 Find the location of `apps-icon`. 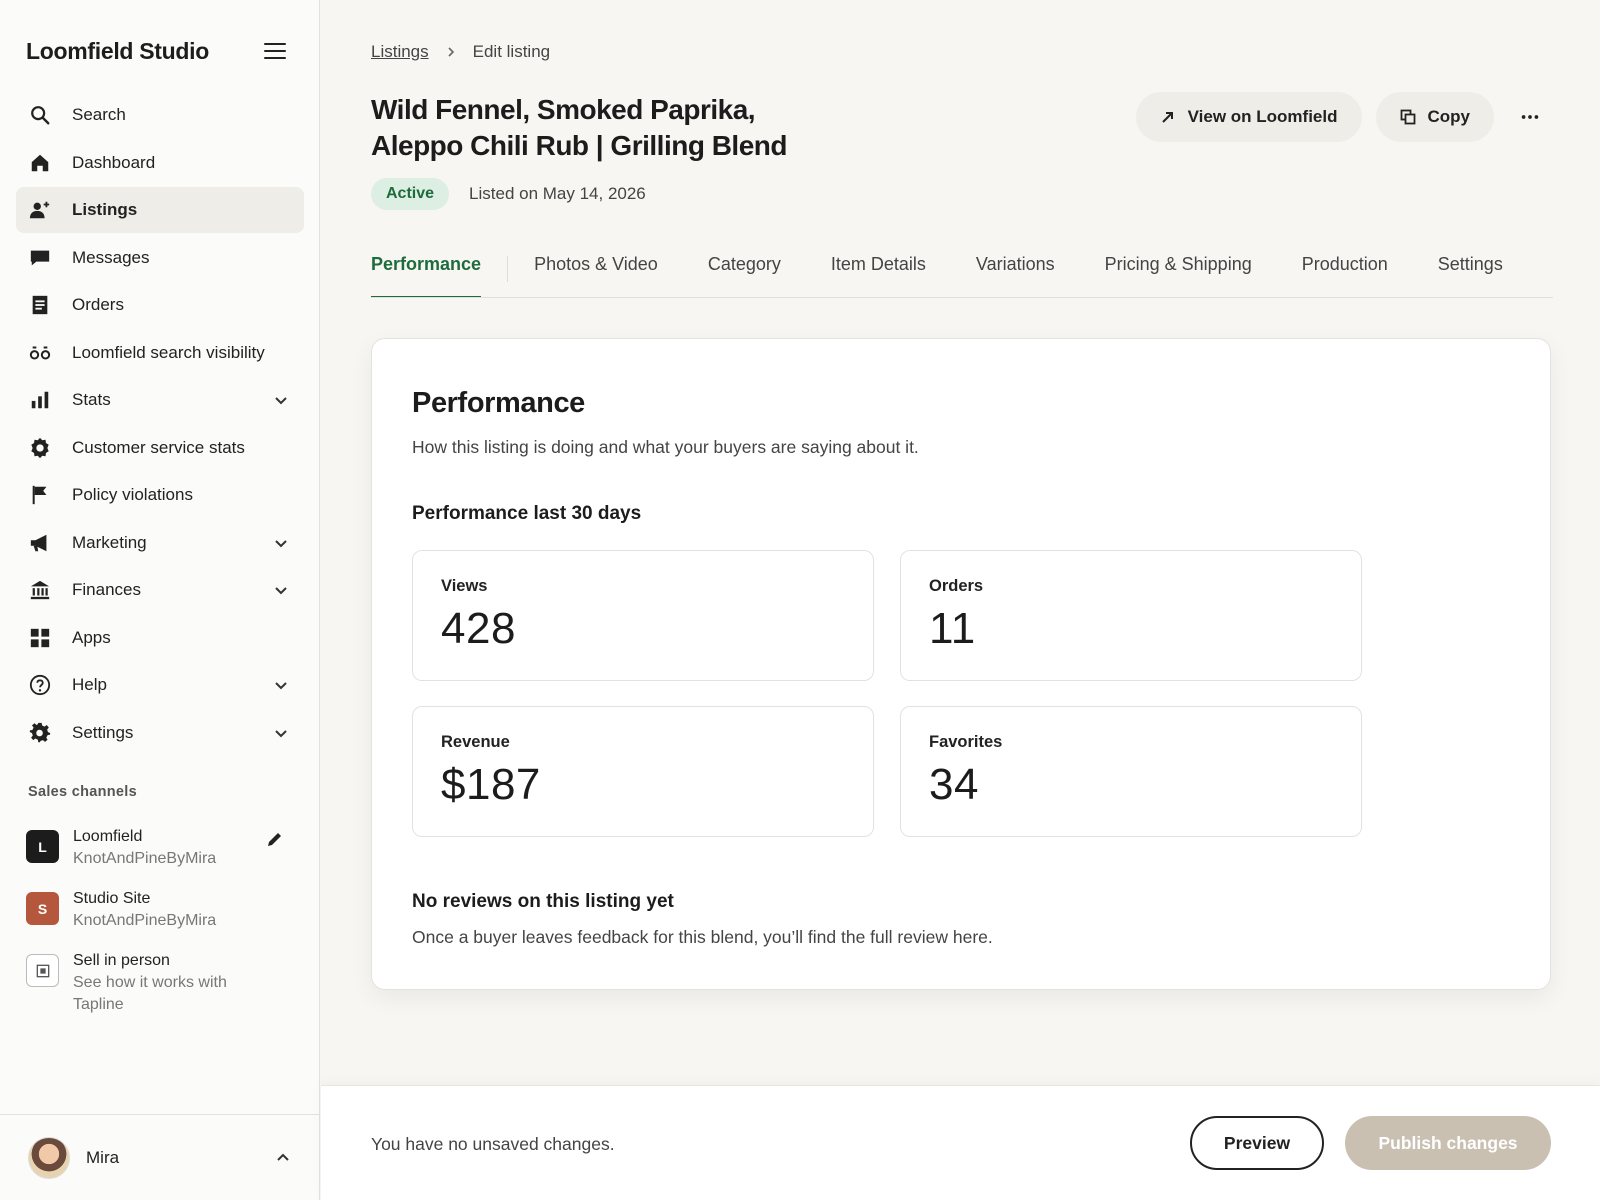

apps-icon is located at coordinates (40, 638).